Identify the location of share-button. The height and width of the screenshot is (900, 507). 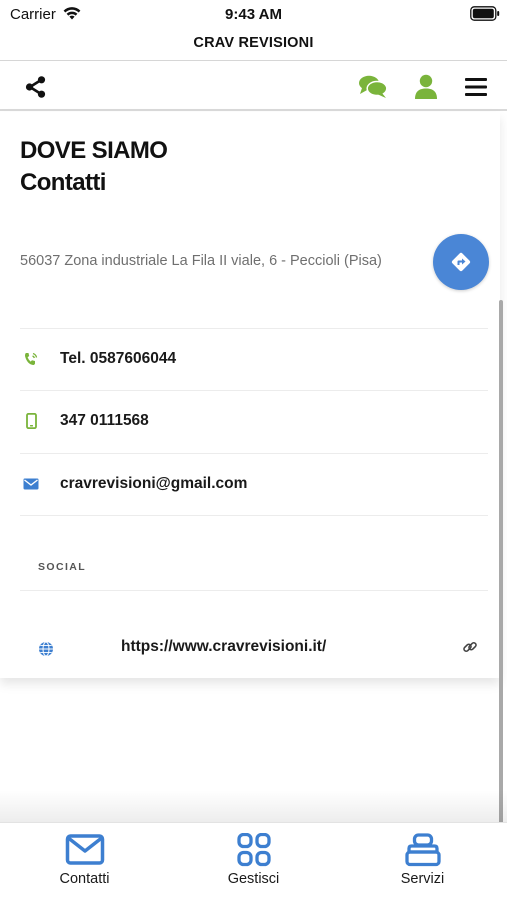
(36, 87).